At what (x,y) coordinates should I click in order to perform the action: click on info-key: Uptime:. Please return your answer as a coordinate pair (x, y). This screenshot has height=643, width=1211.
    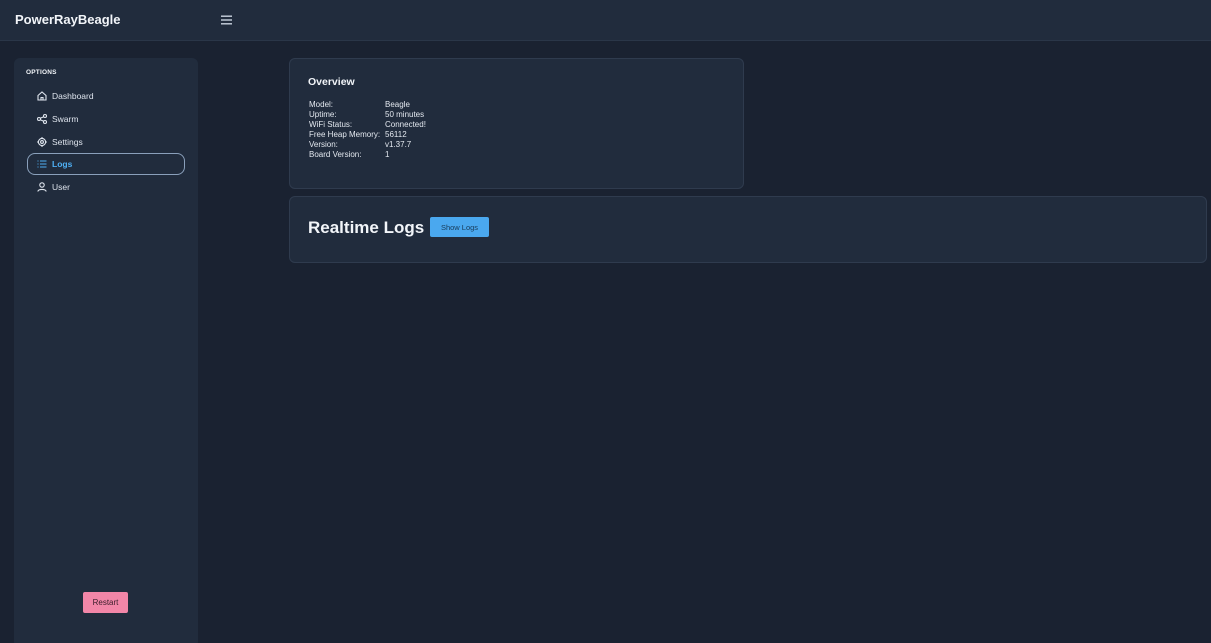
    Looking at the image, I should click on (323, 114).